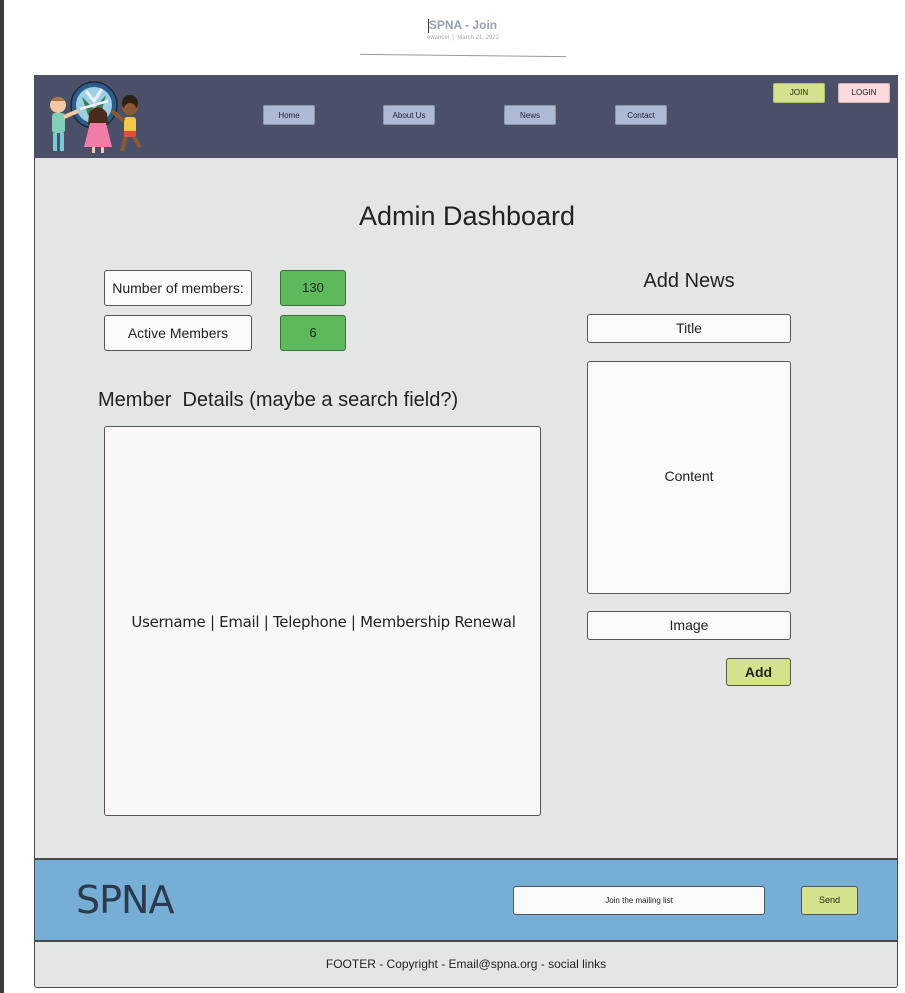 This screenshot has width=905, height=993. I want to click on nav-home-button: Home, so click(289, 115).